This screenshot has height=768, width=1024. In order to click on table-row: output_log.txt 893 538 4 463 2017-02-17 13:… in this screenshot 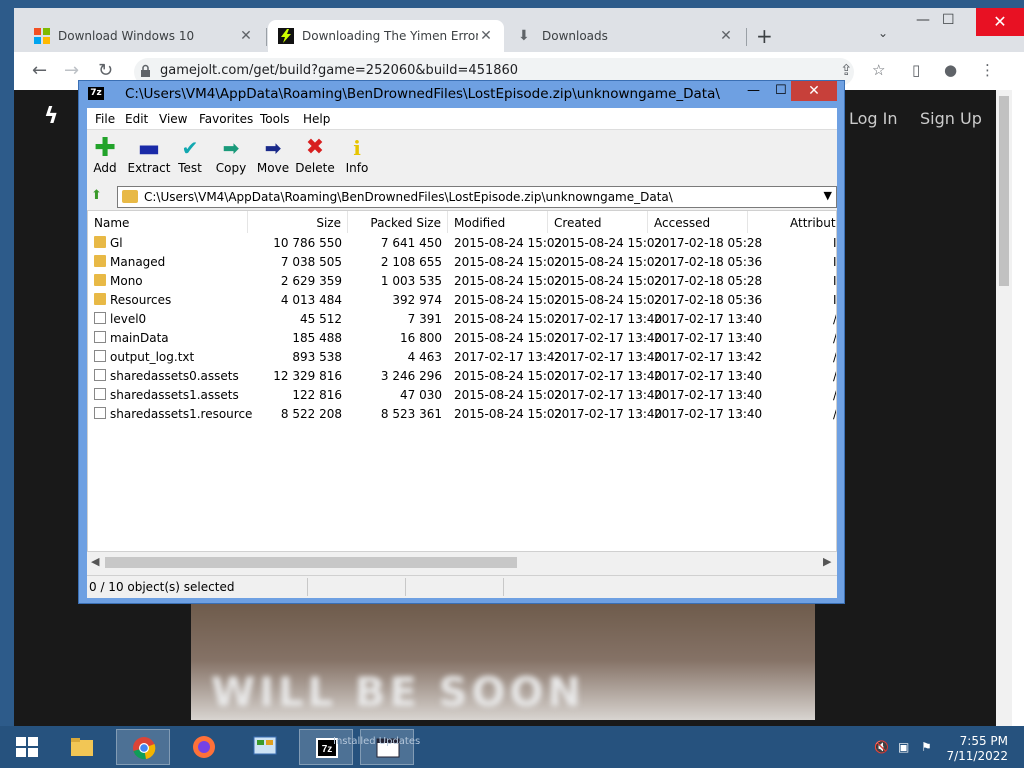, I will do `click(462, 356)`.